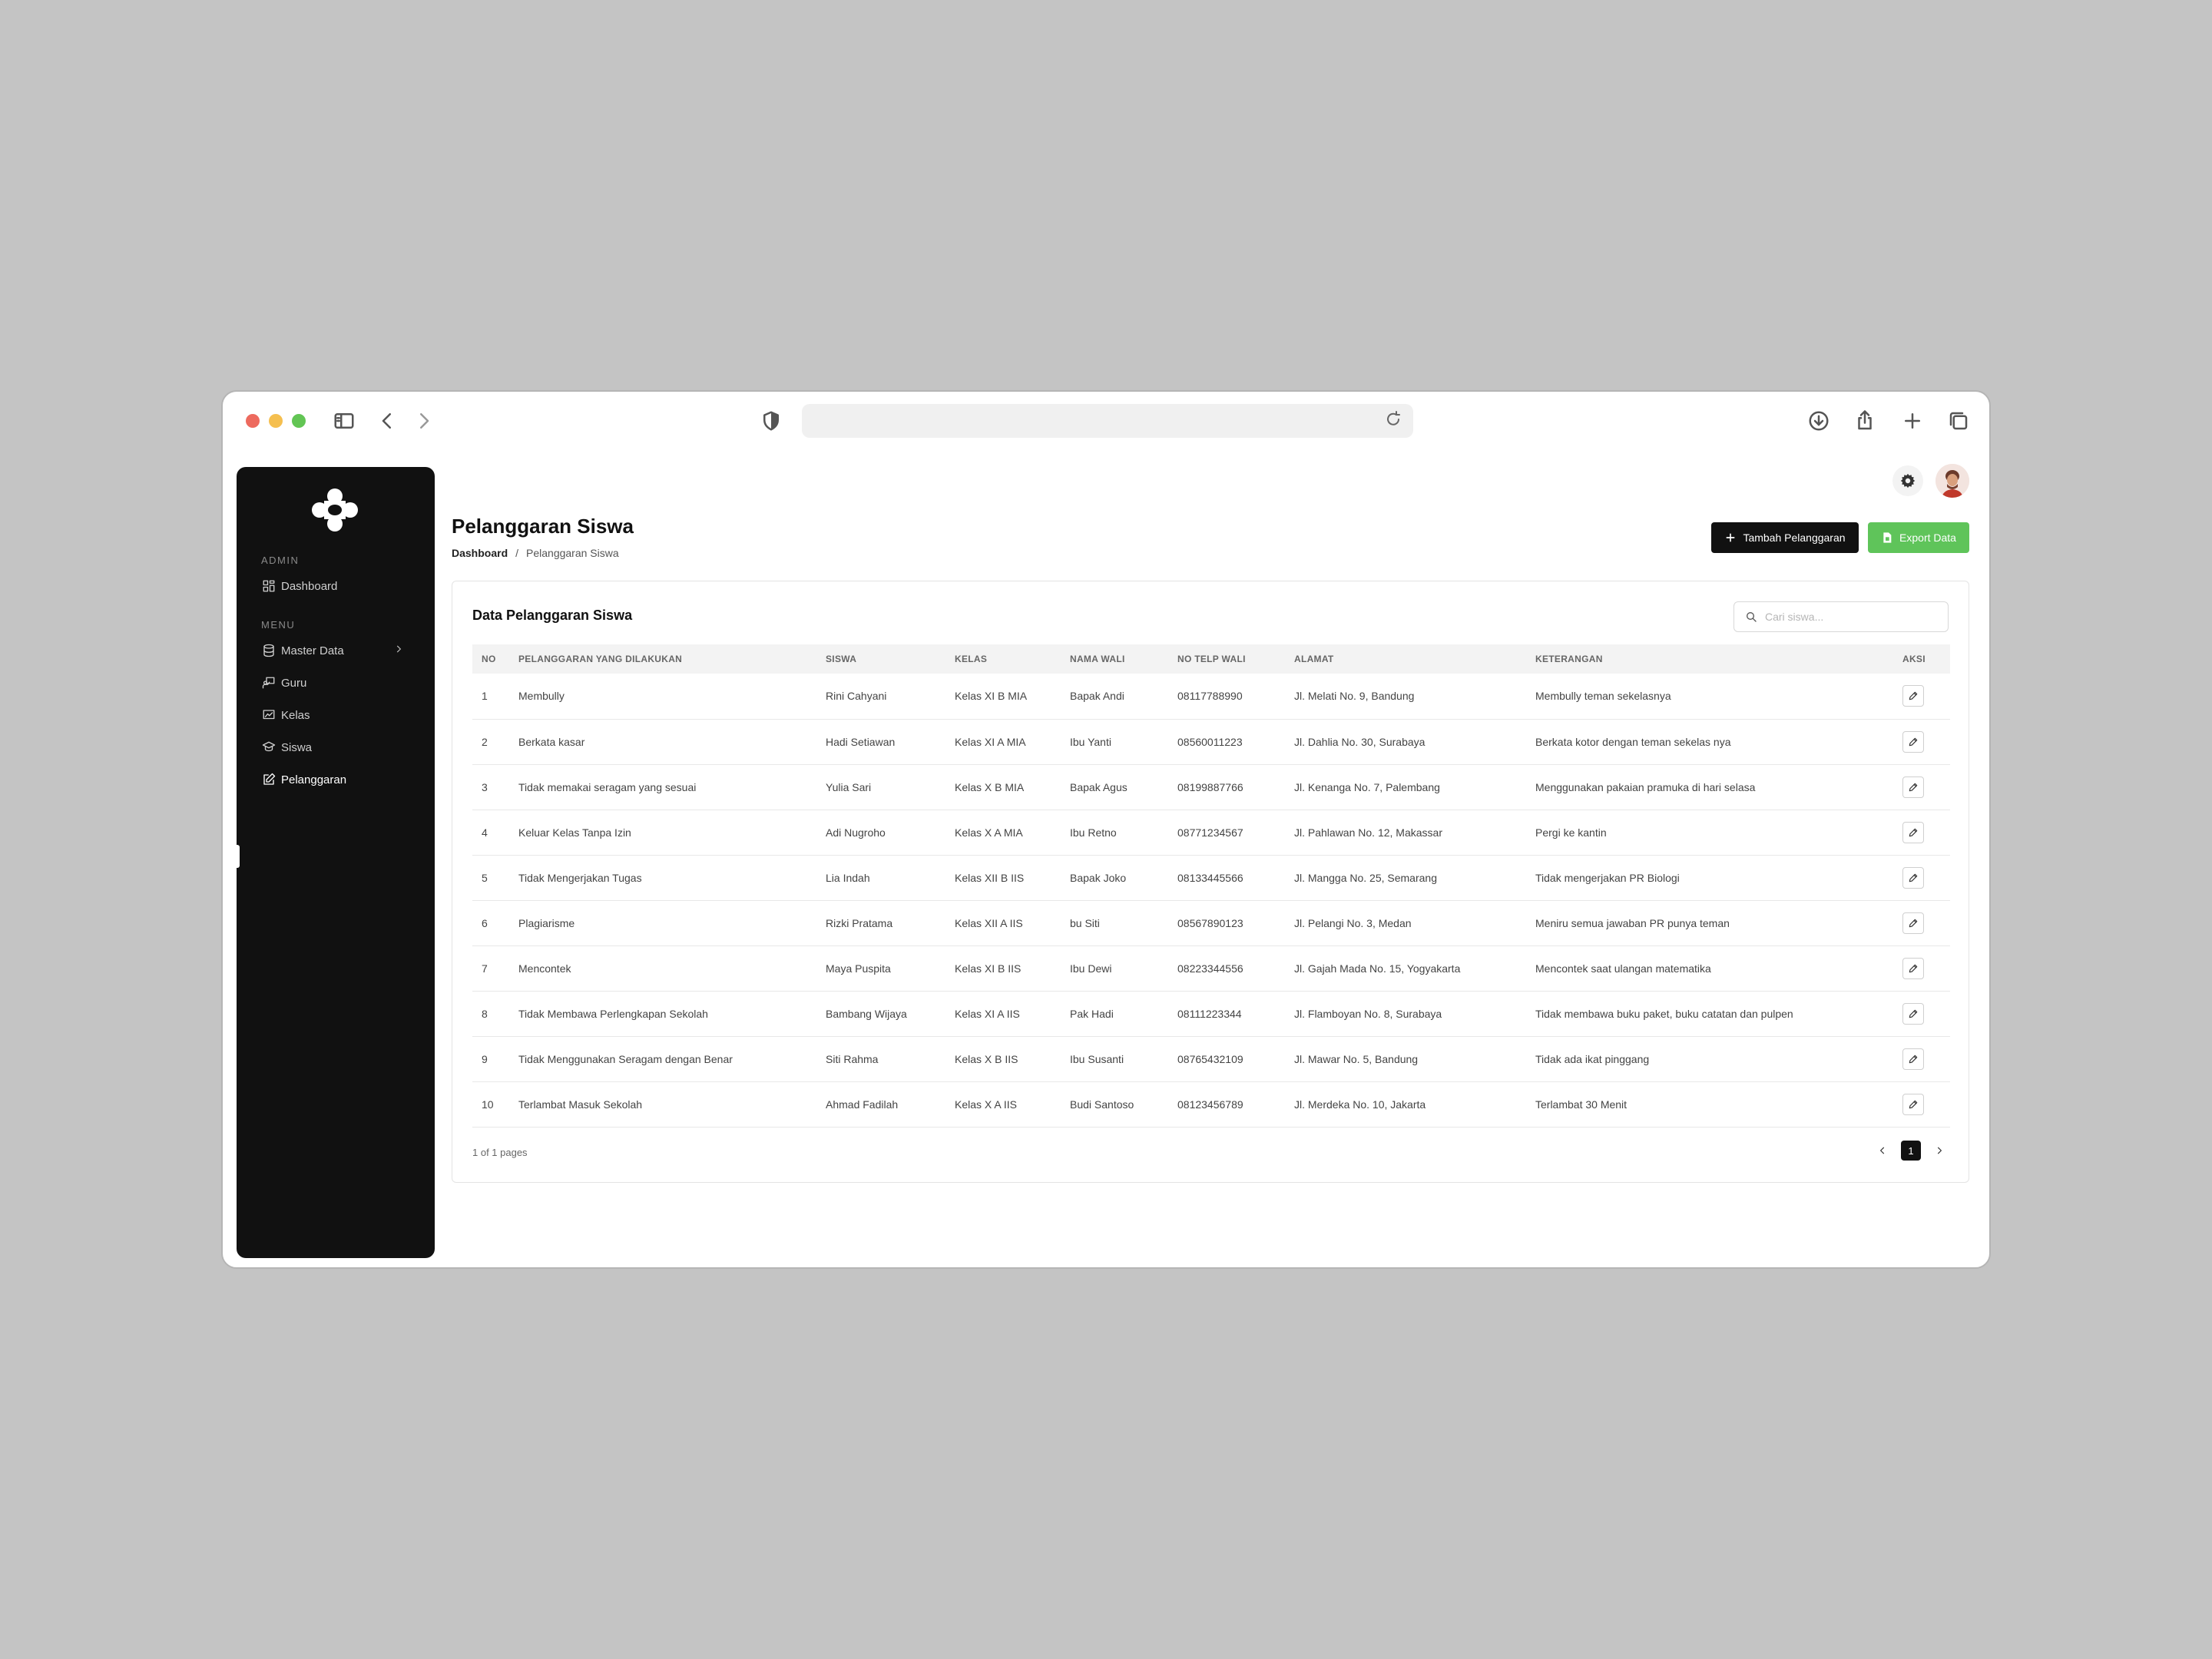 This screenshot has width=2212, height=1659. What do you see at coordinates (1849, 617) in the screenshot?
I see `search-input` at bounding box center [1849, 617].